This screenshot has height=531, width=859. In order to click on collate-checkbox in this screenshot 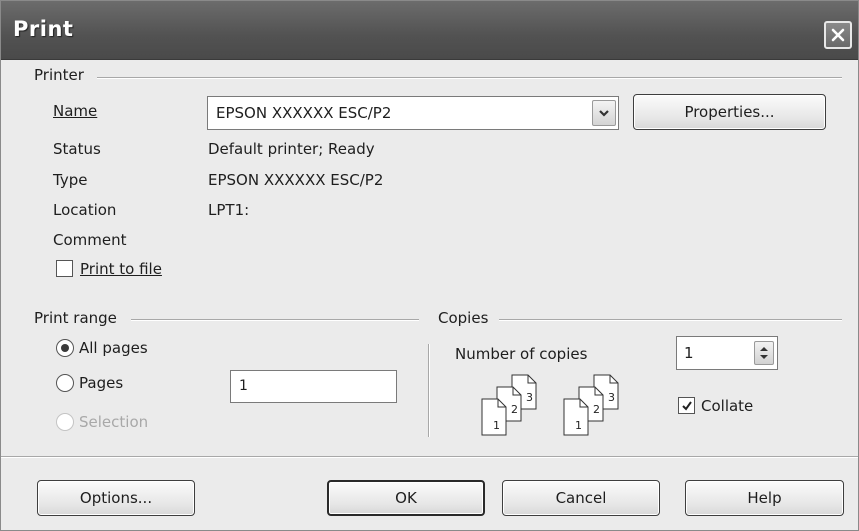, I will do `click(686, 405)`.